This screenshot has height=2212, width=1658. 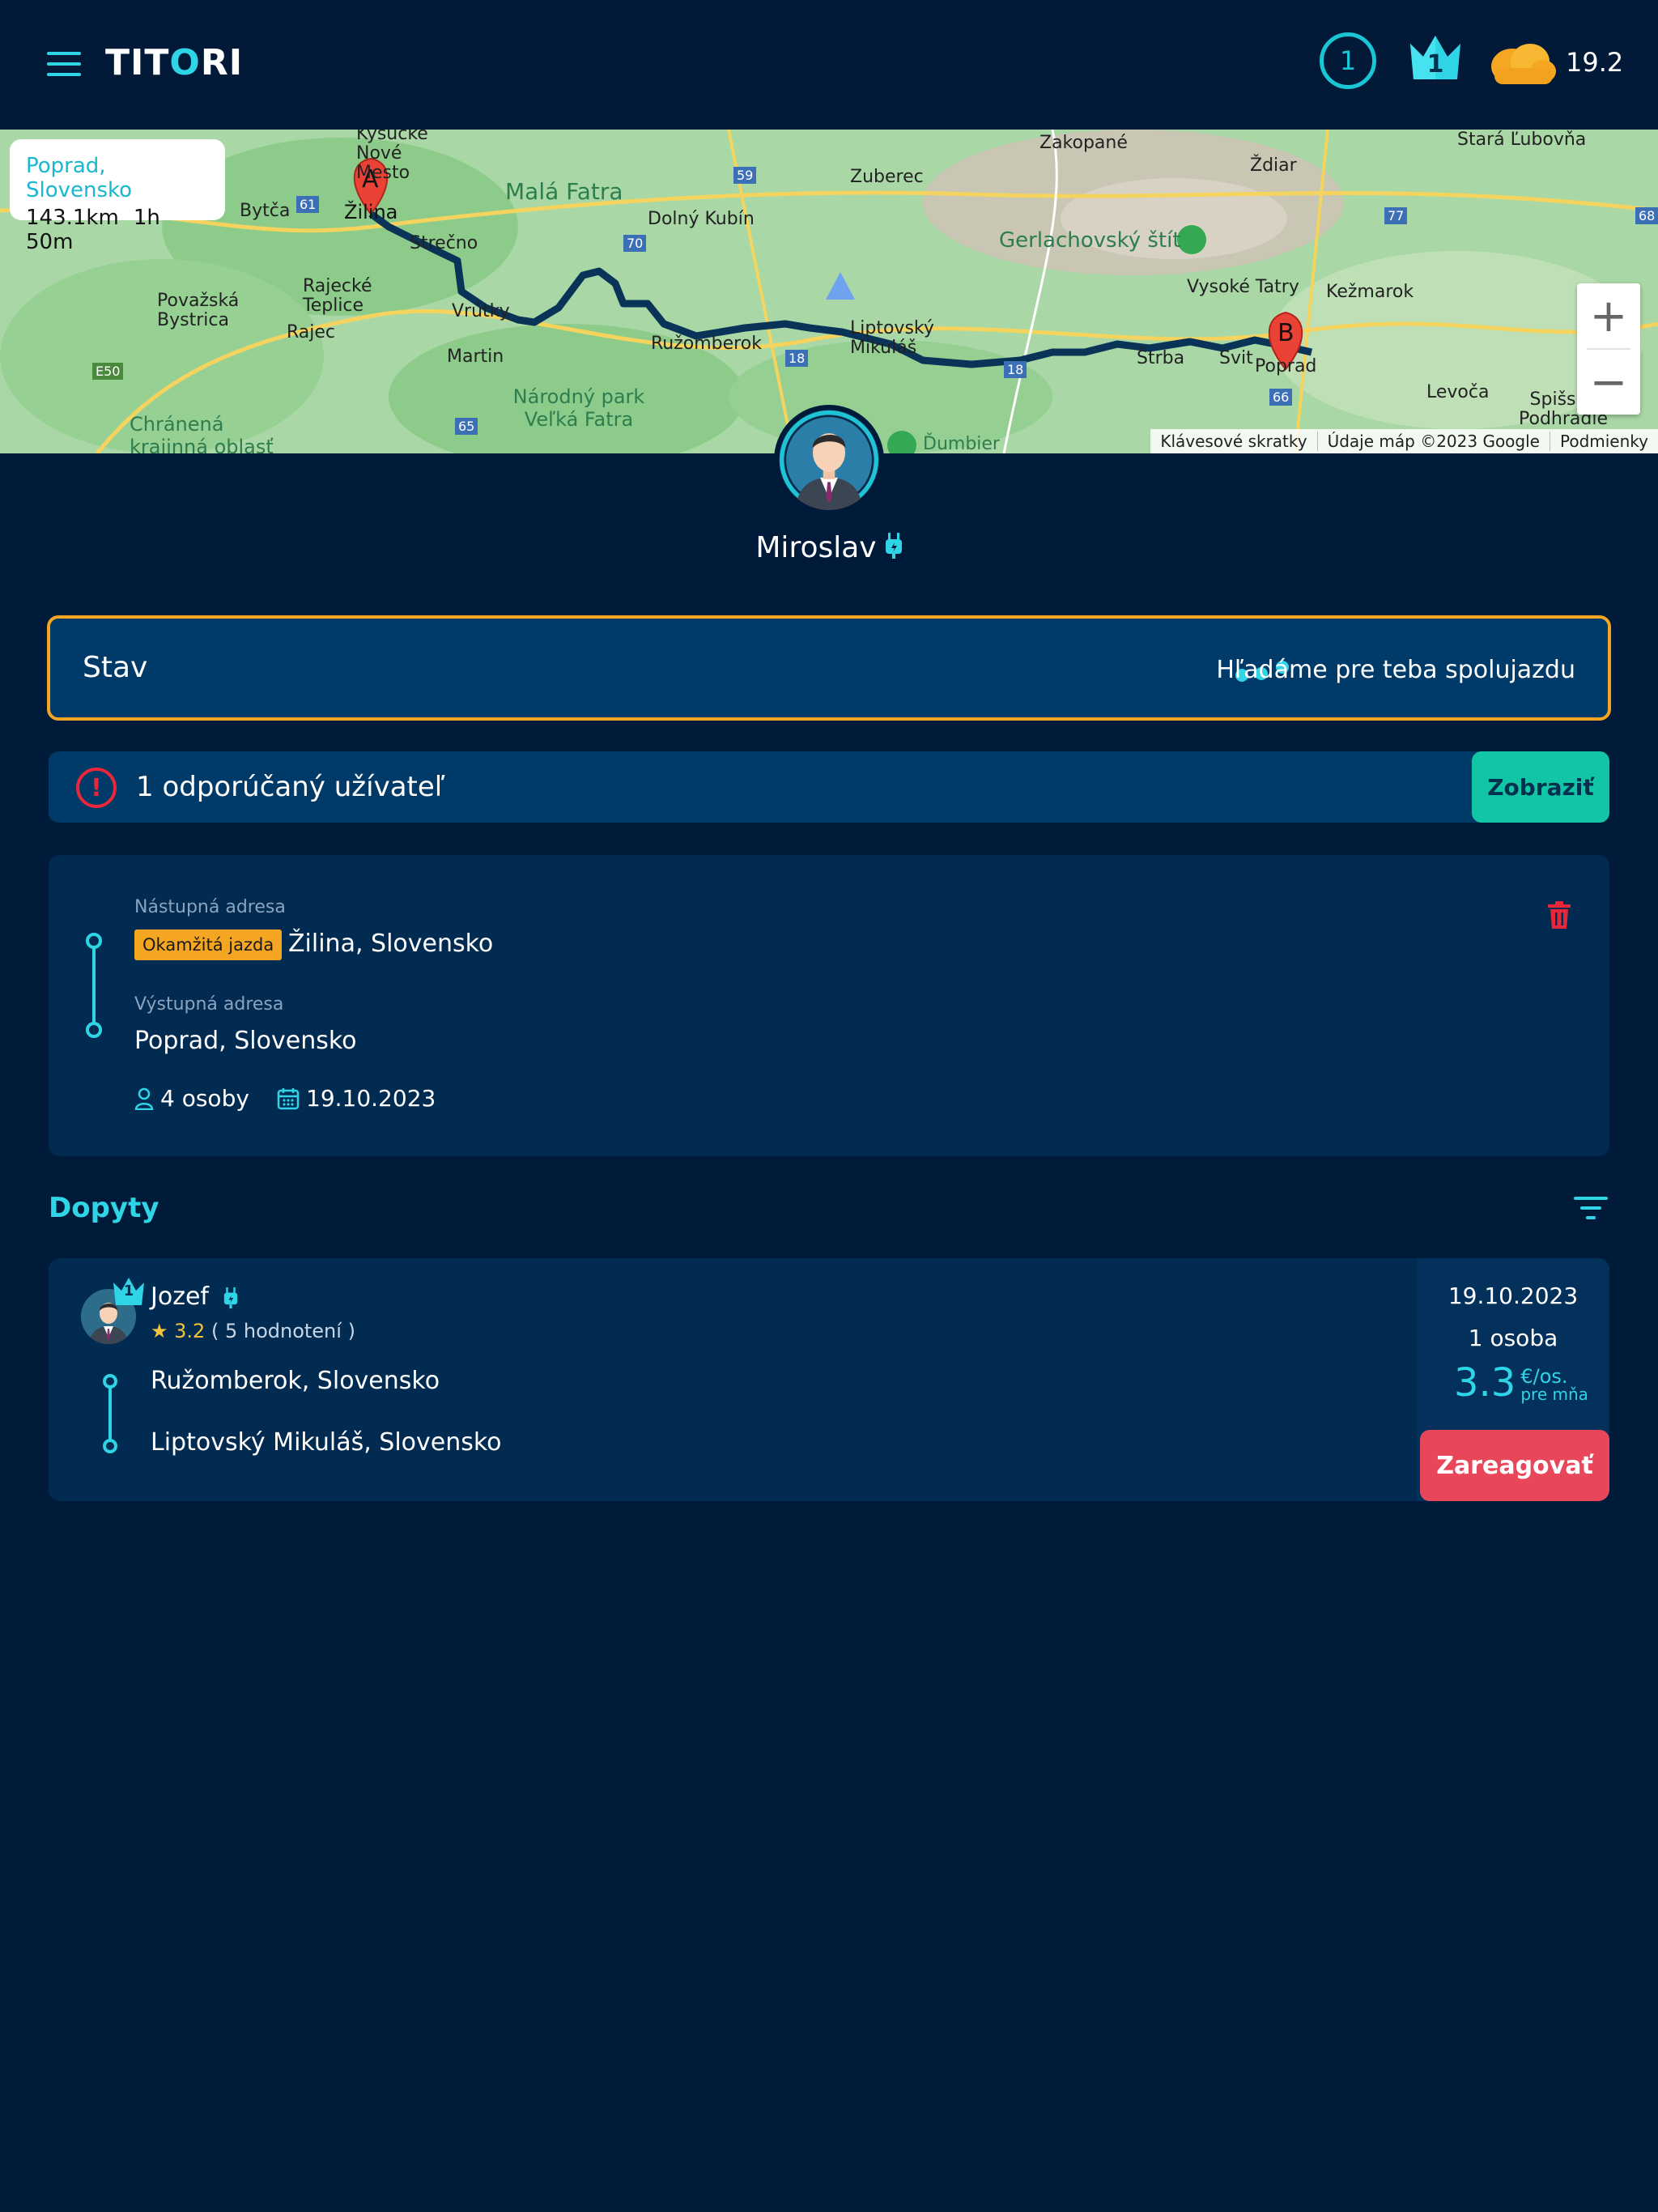 What do you see at coordinates (1485, 1383) in the screenshot?
I see `price-value: 3.3` at bounding box center [1485, 1383].